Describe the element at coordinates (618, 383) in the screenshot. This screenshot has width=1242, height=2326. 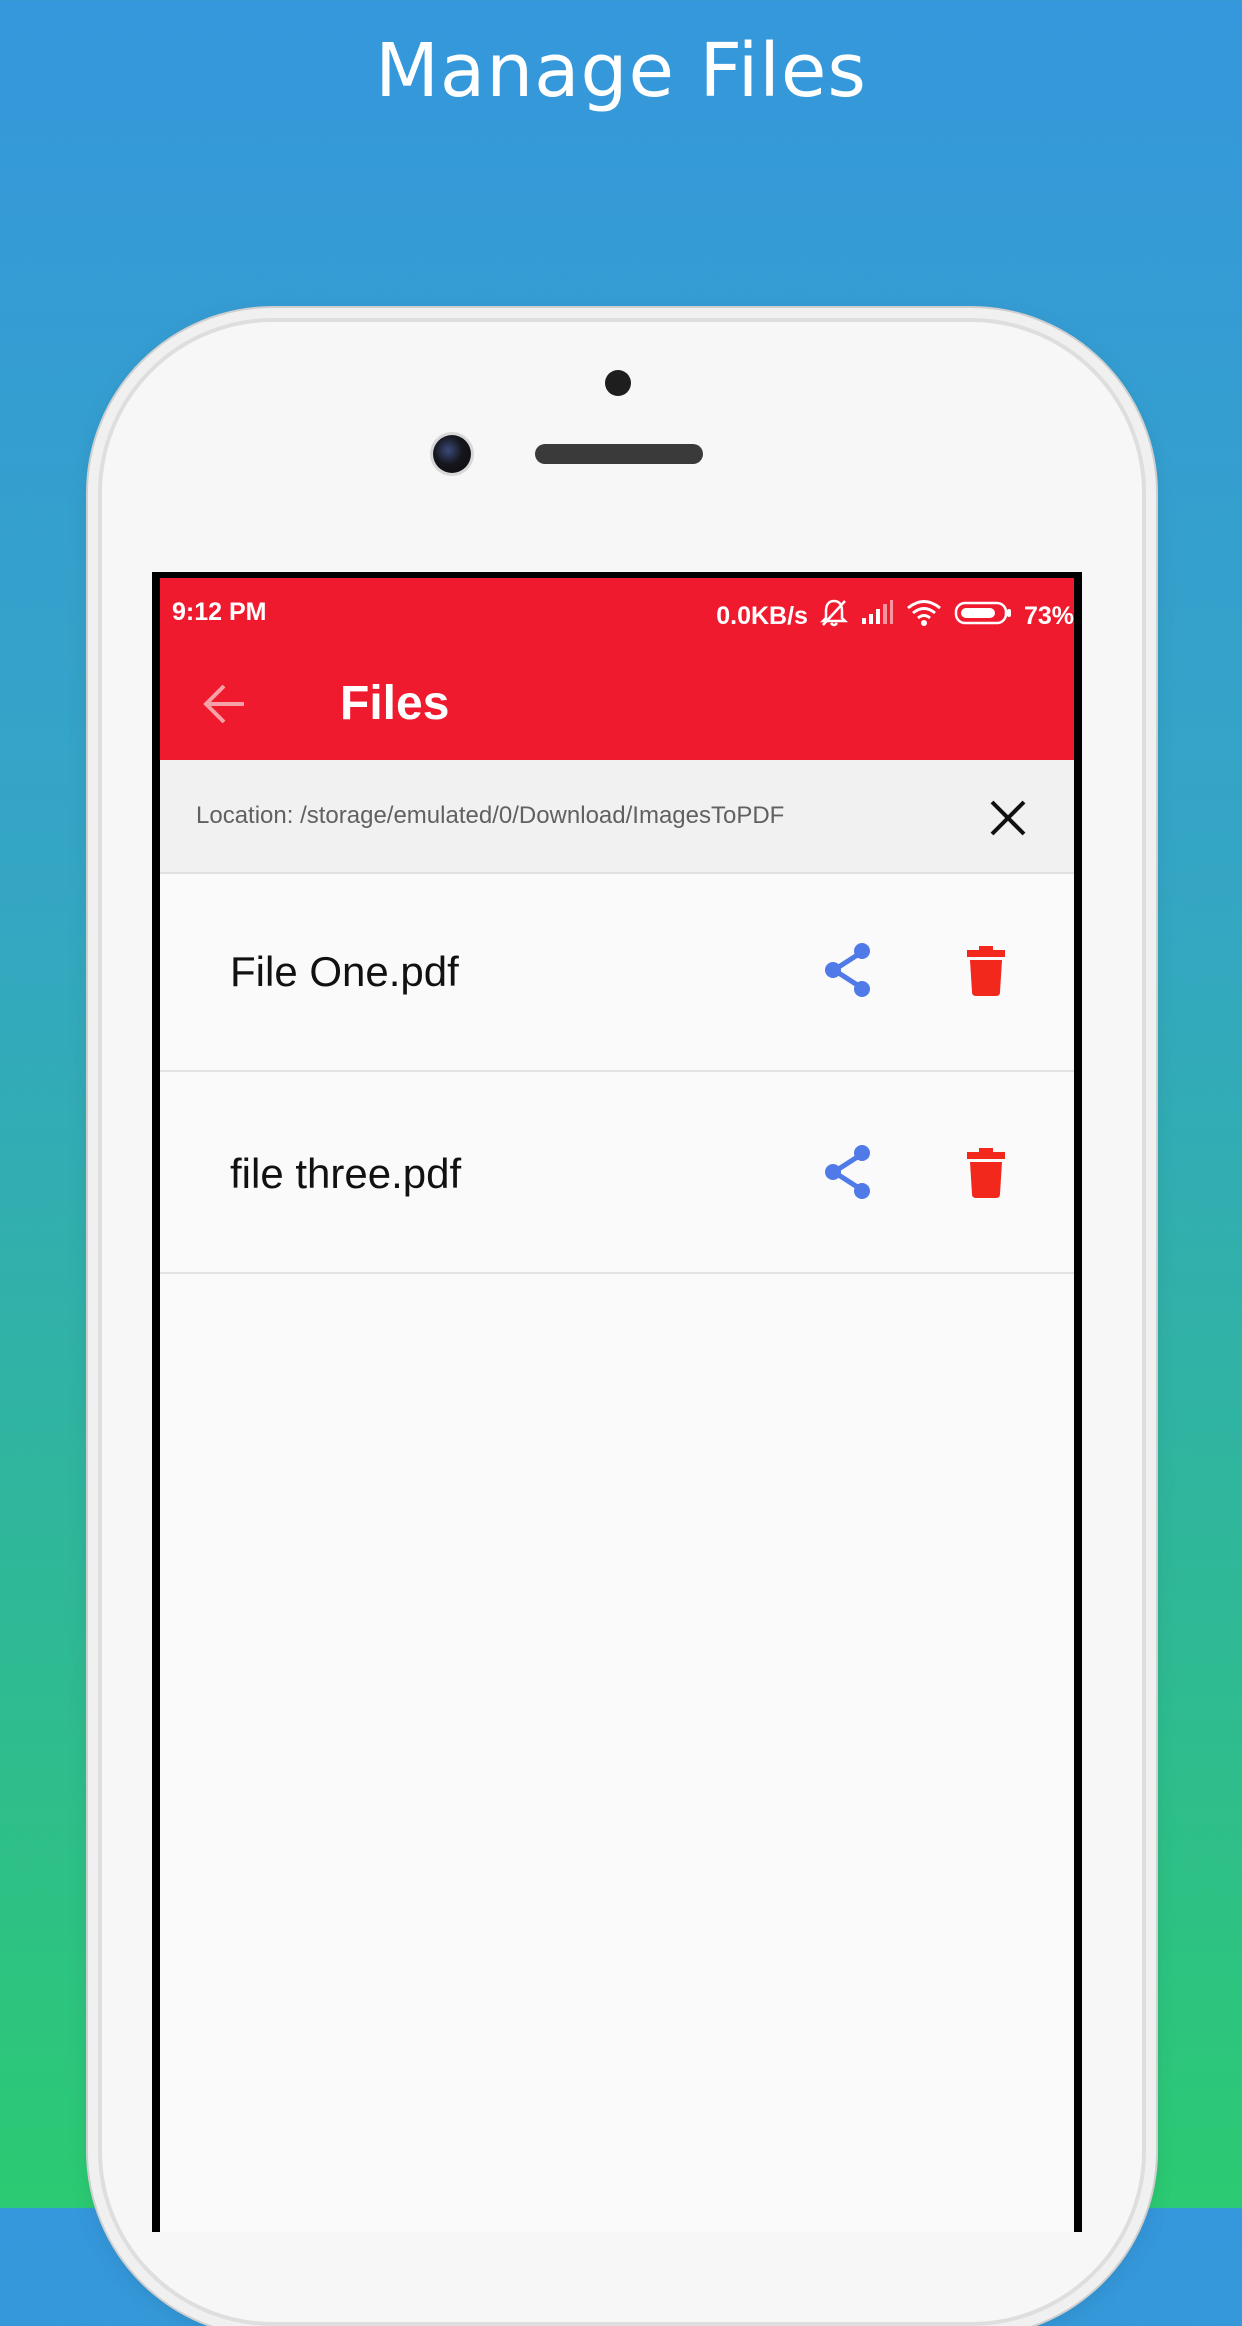
I see `front-sensor` at that location.